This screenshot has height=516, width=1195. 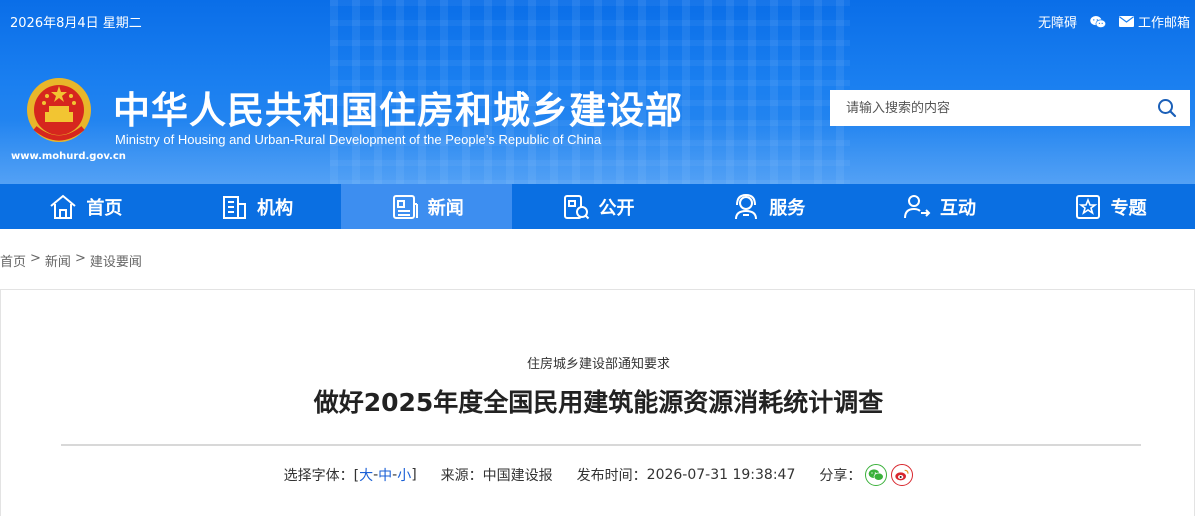 What do you see at coordinates (405, 206) in the screenshot?
I see `news-icon` at bounding box center [405, 206].